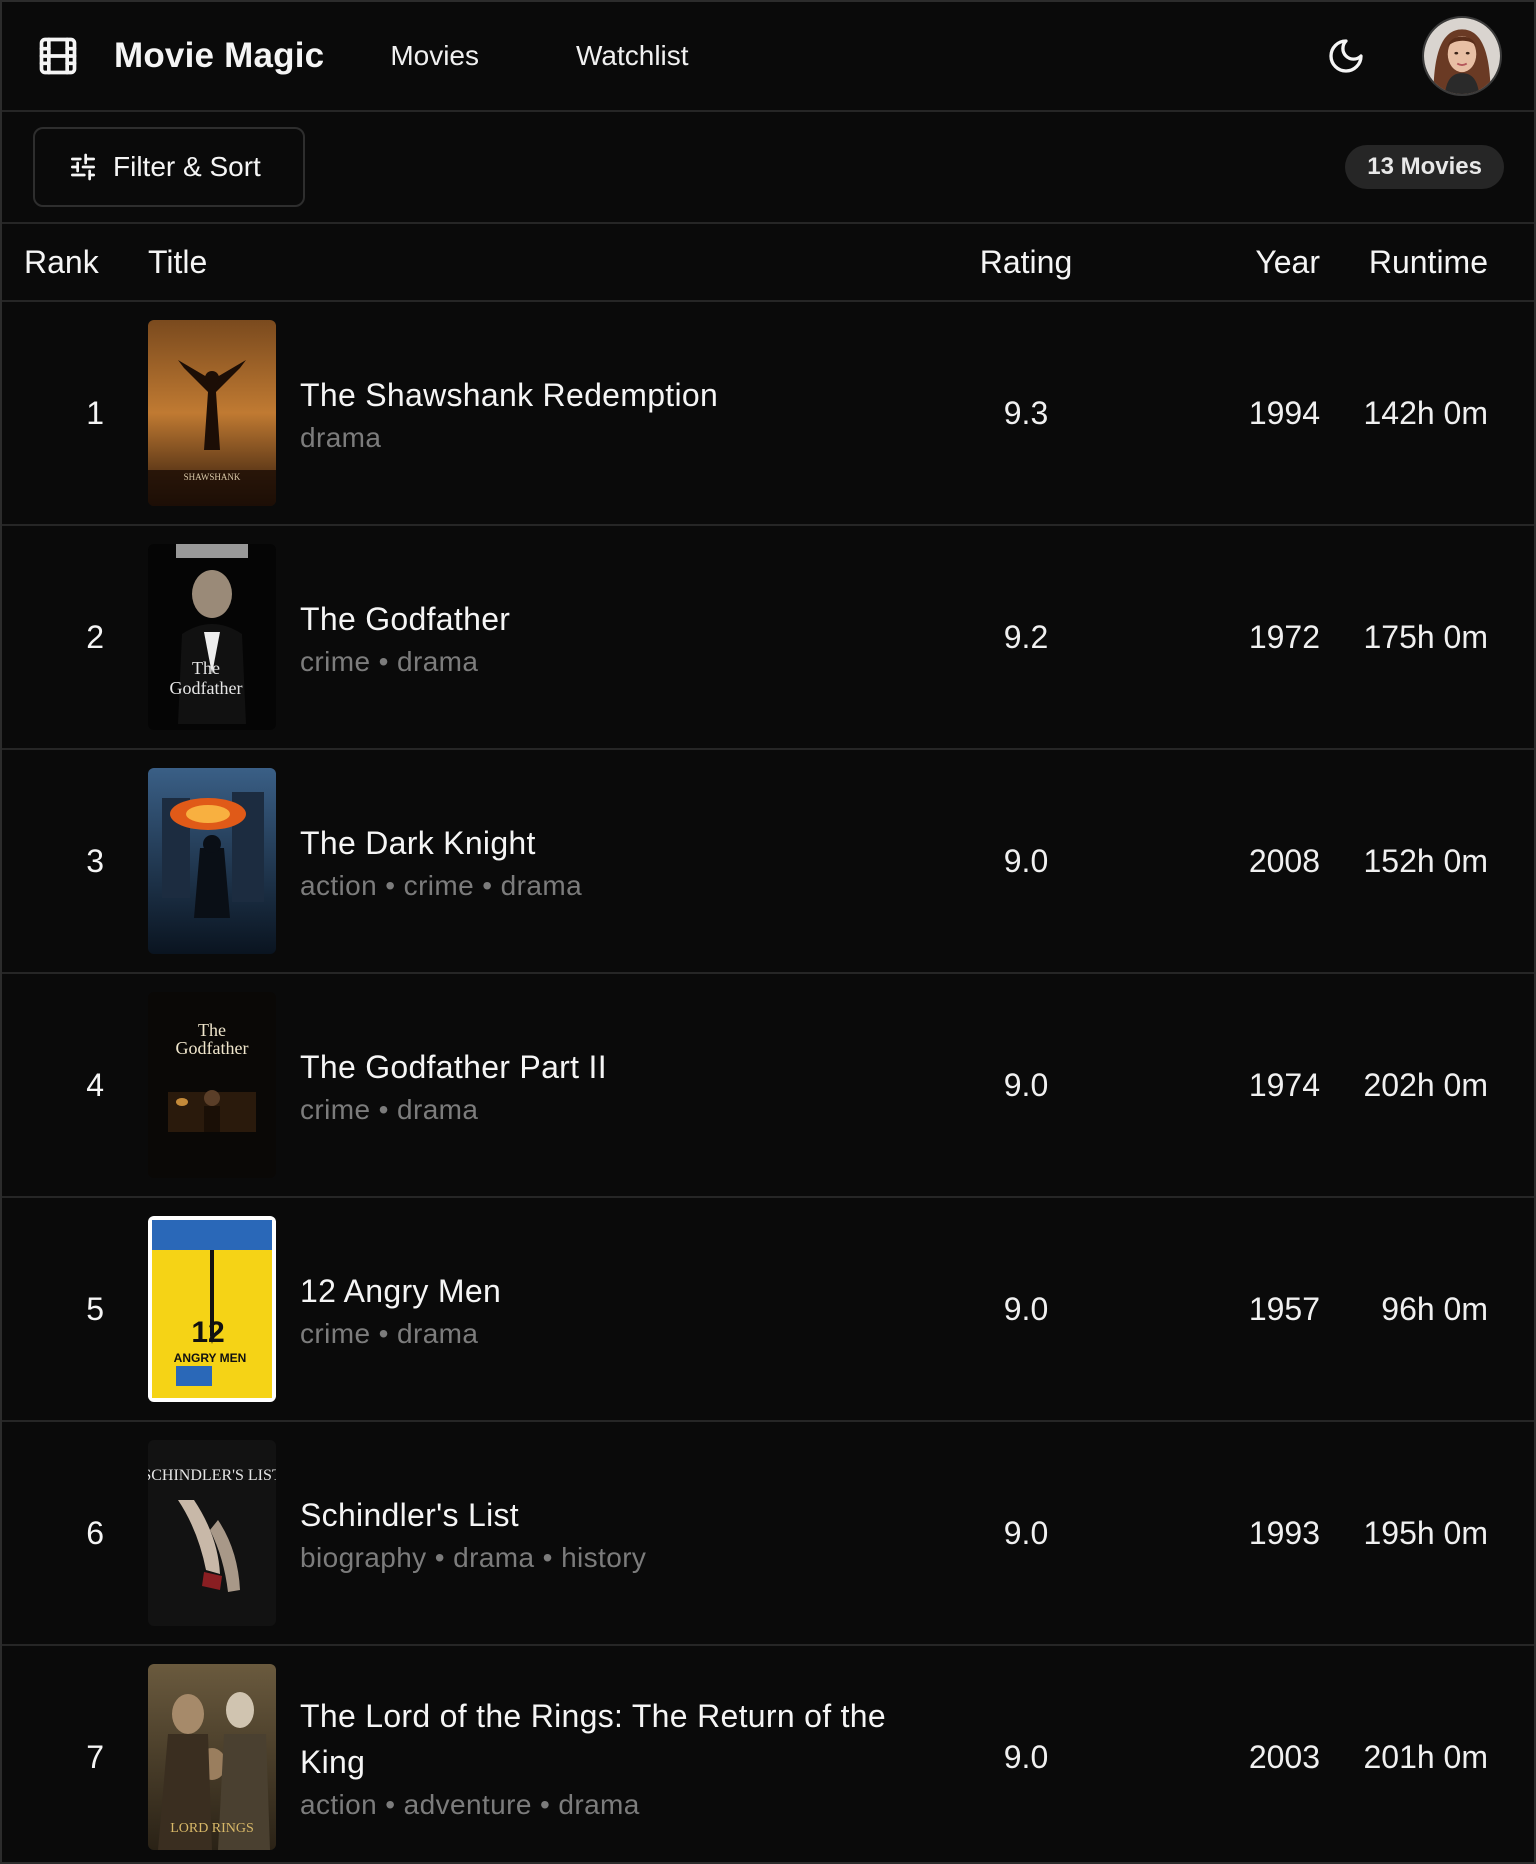  What do you see at coordinates (212, 1085) in the screenshot?
I see `poster-godfather-2: The Godfather` at bounding box center [212, 1085].